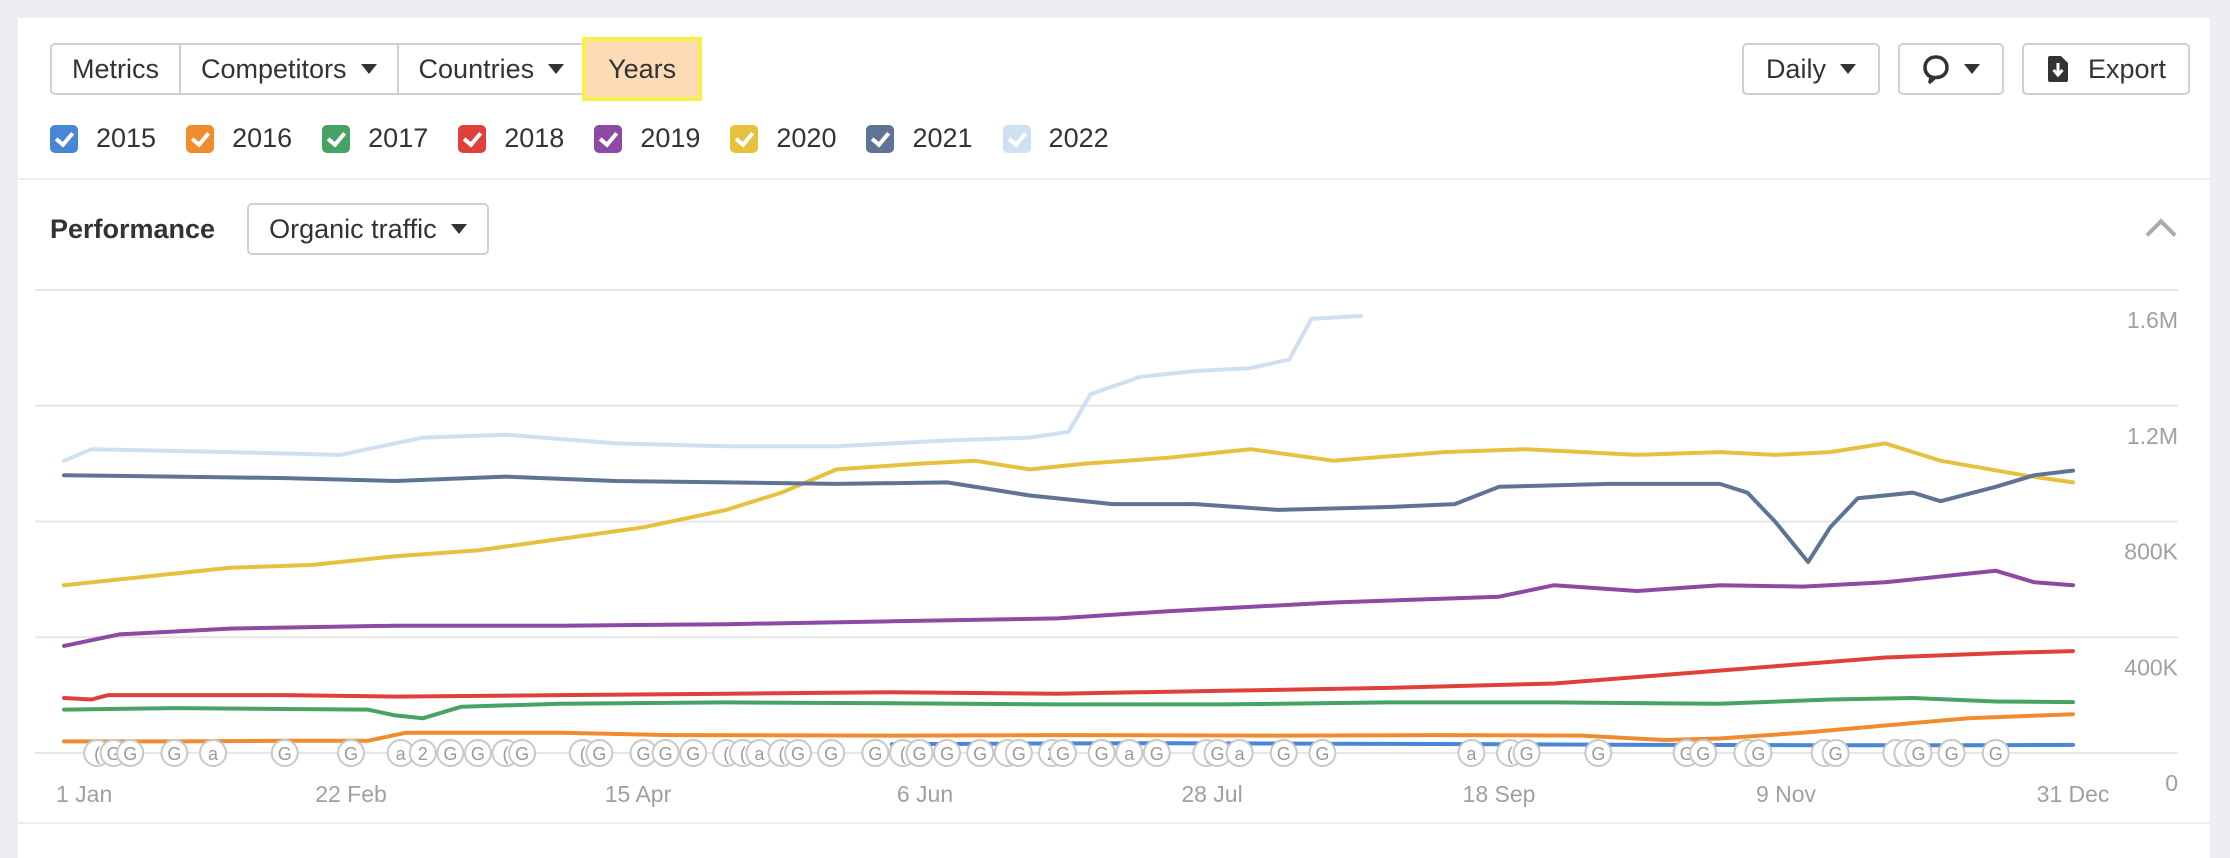  What do you see at coordinates (2152, 320) in the screenshot?
I see `y-tick-label: 1.6M` at bounding box center [2152, 320].